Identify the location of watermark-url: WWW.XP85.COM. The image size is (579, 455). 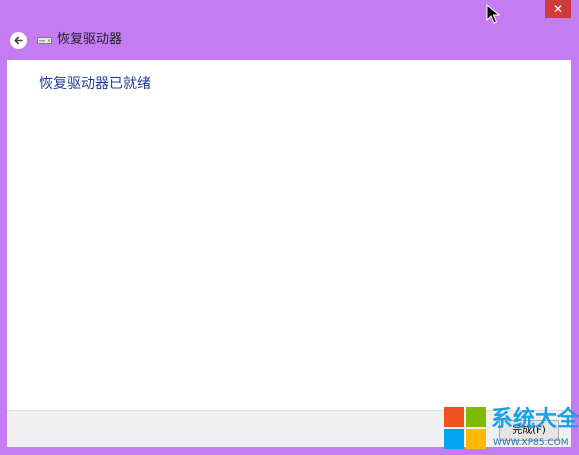
(531, 443).